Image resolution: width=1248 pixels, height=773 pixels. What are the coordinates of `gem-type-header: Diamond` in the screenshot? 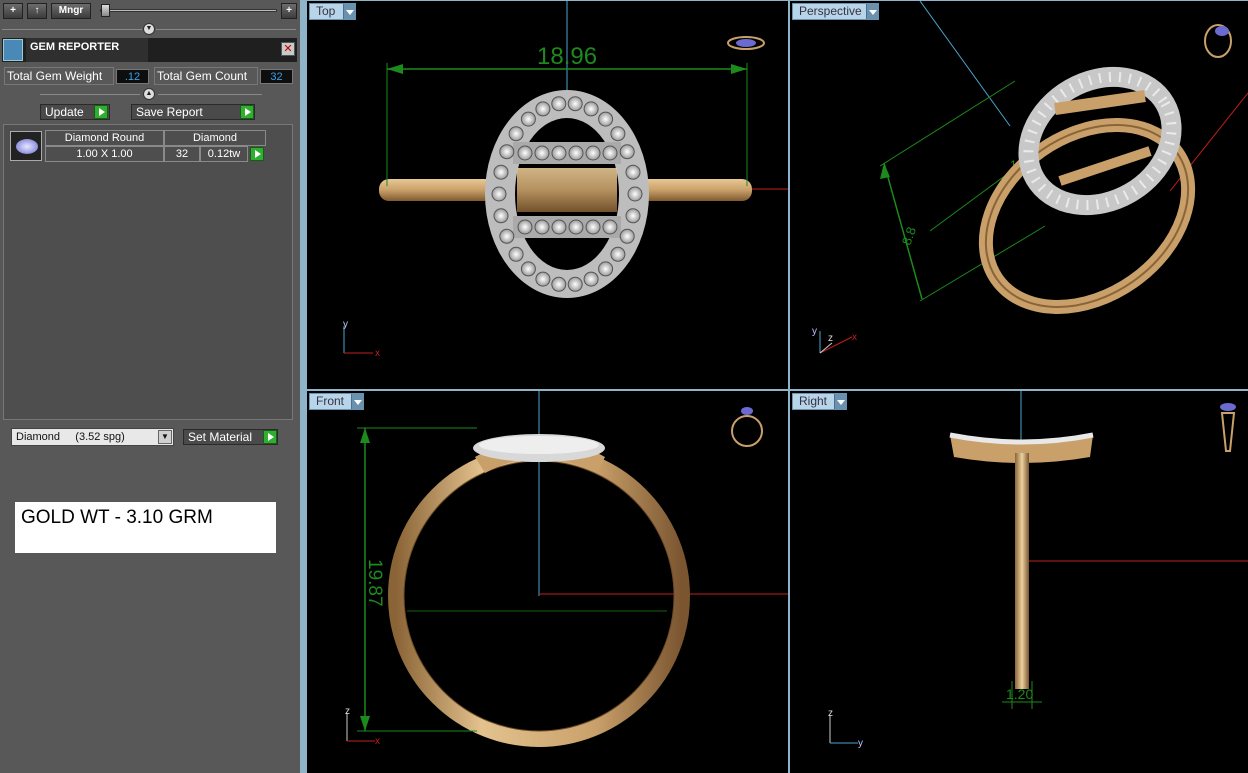 It's located at (215, 138).